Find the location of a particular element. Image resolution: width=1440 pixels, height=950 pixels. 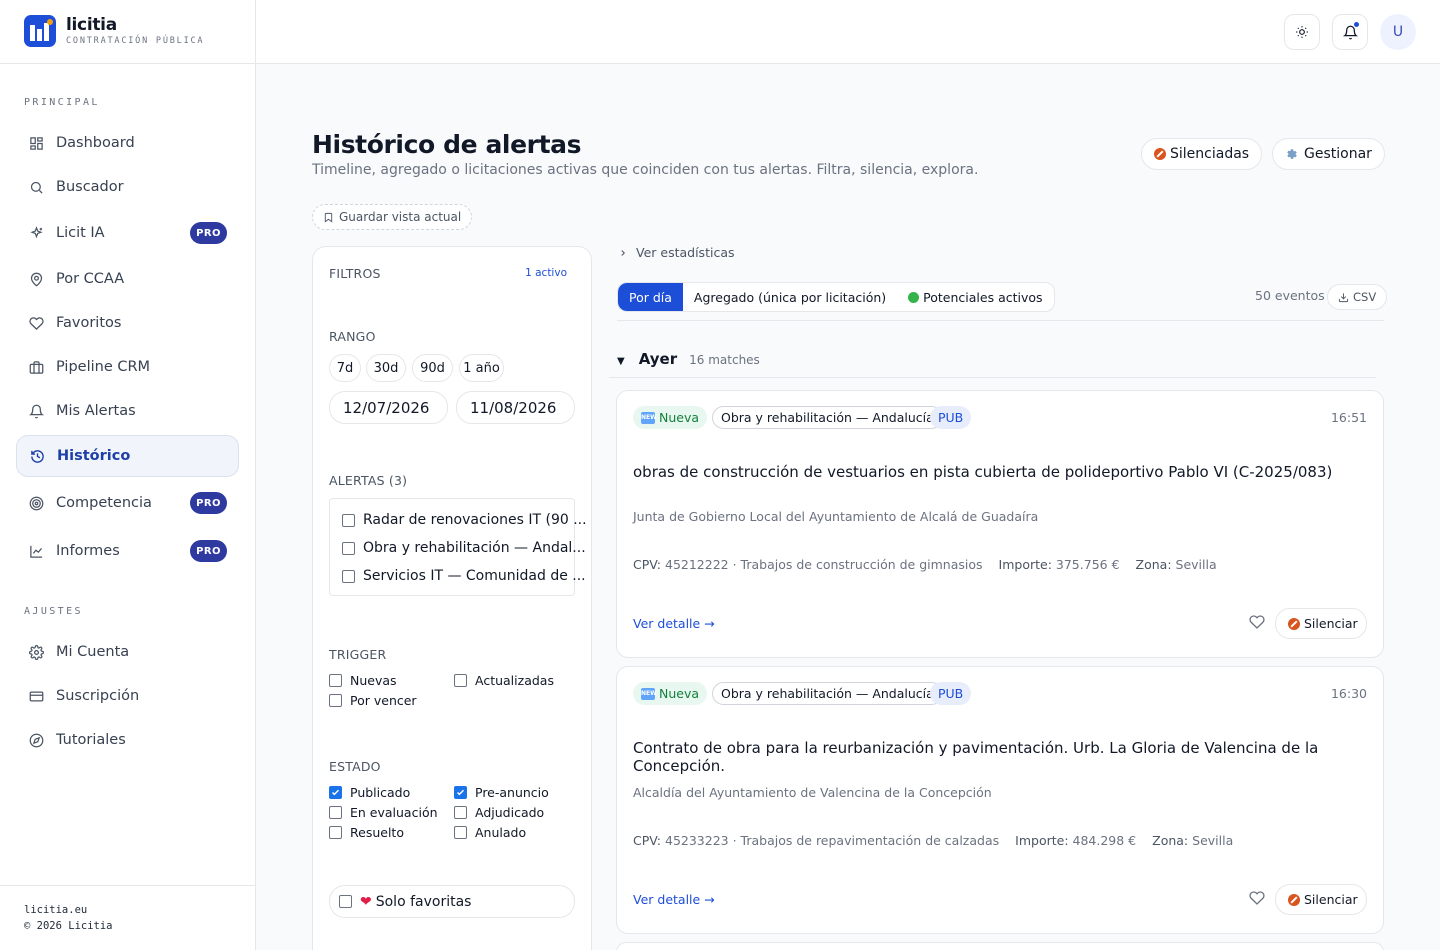

tab-agregado: Agregado (única por licitación) is located at coordinates (790, 297).